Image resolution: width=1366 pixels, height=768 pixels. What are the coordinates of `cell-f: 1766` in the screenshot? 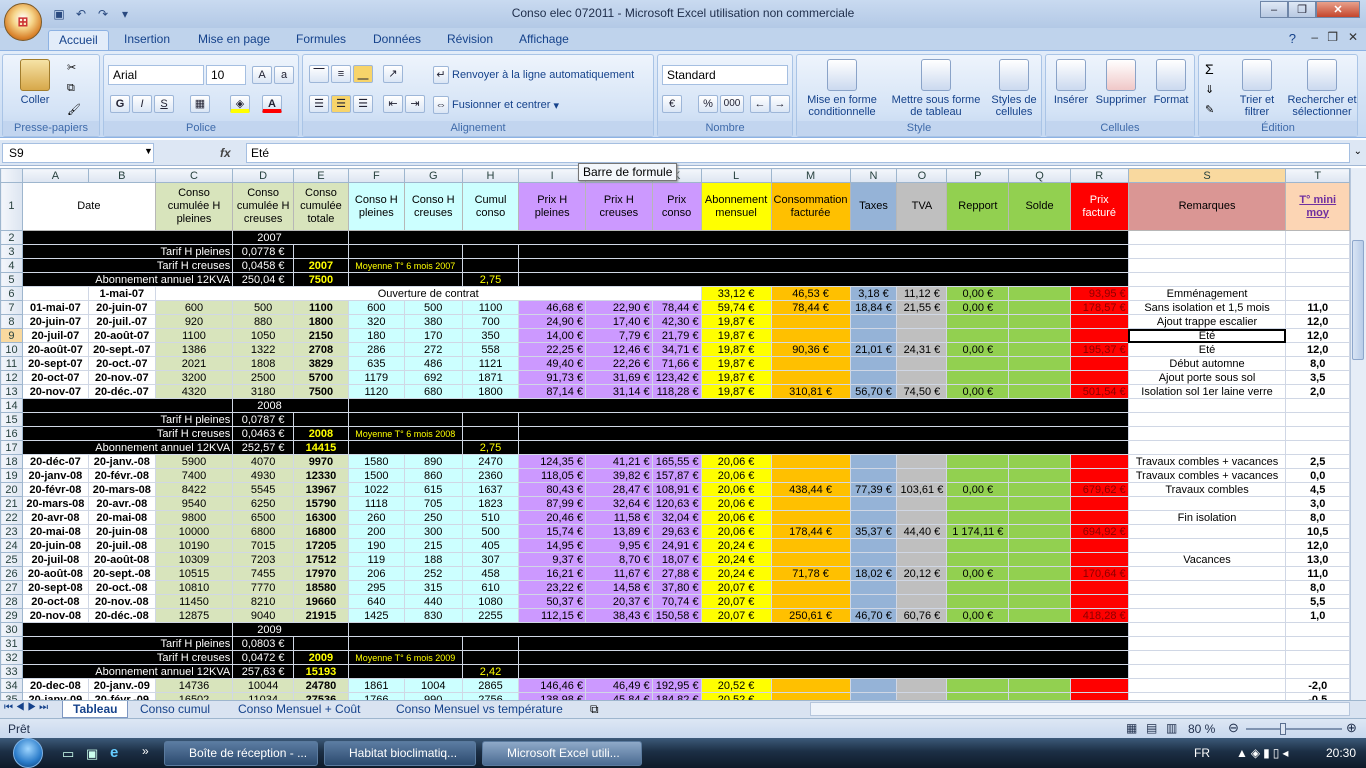 It's located at (376, 696).